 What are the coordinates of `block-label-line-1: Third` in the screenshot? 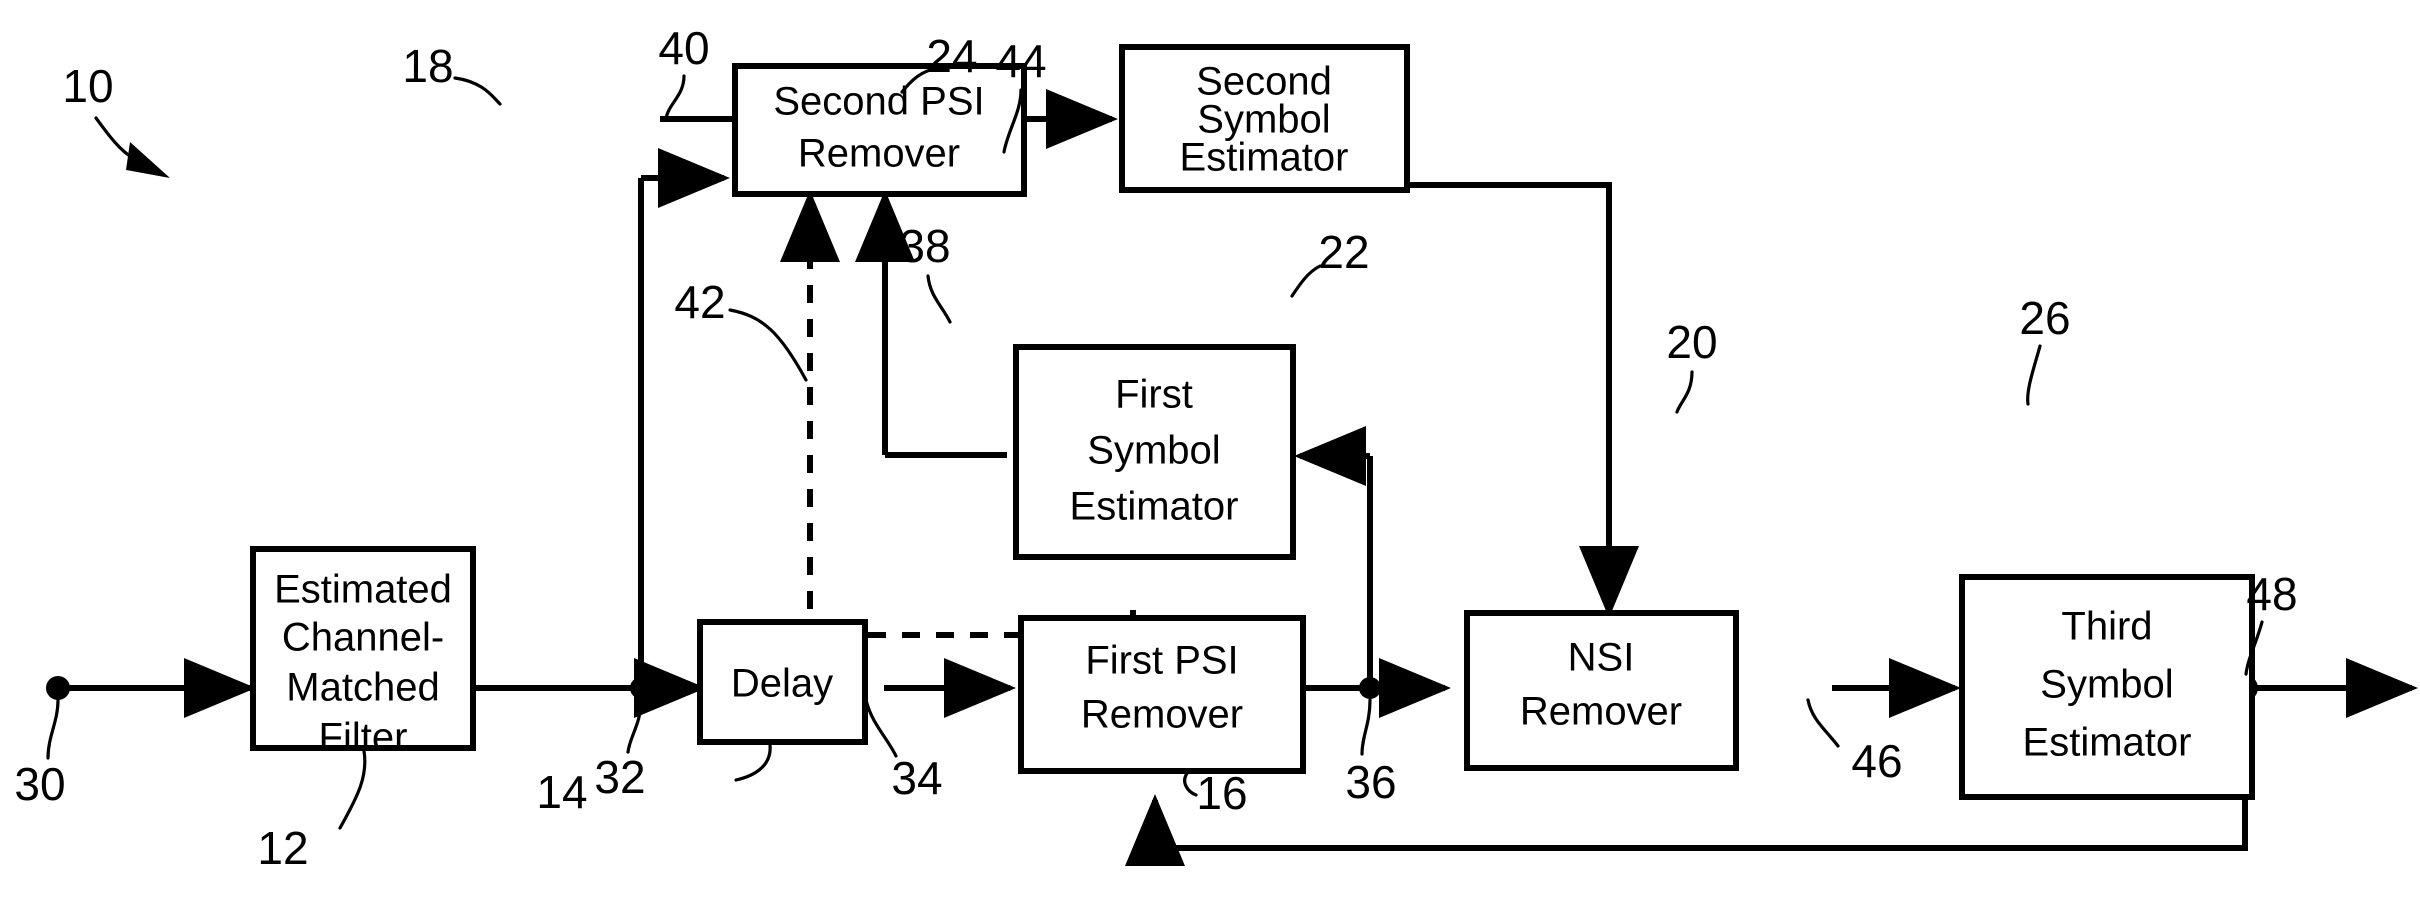 It's located at (2106, 627).